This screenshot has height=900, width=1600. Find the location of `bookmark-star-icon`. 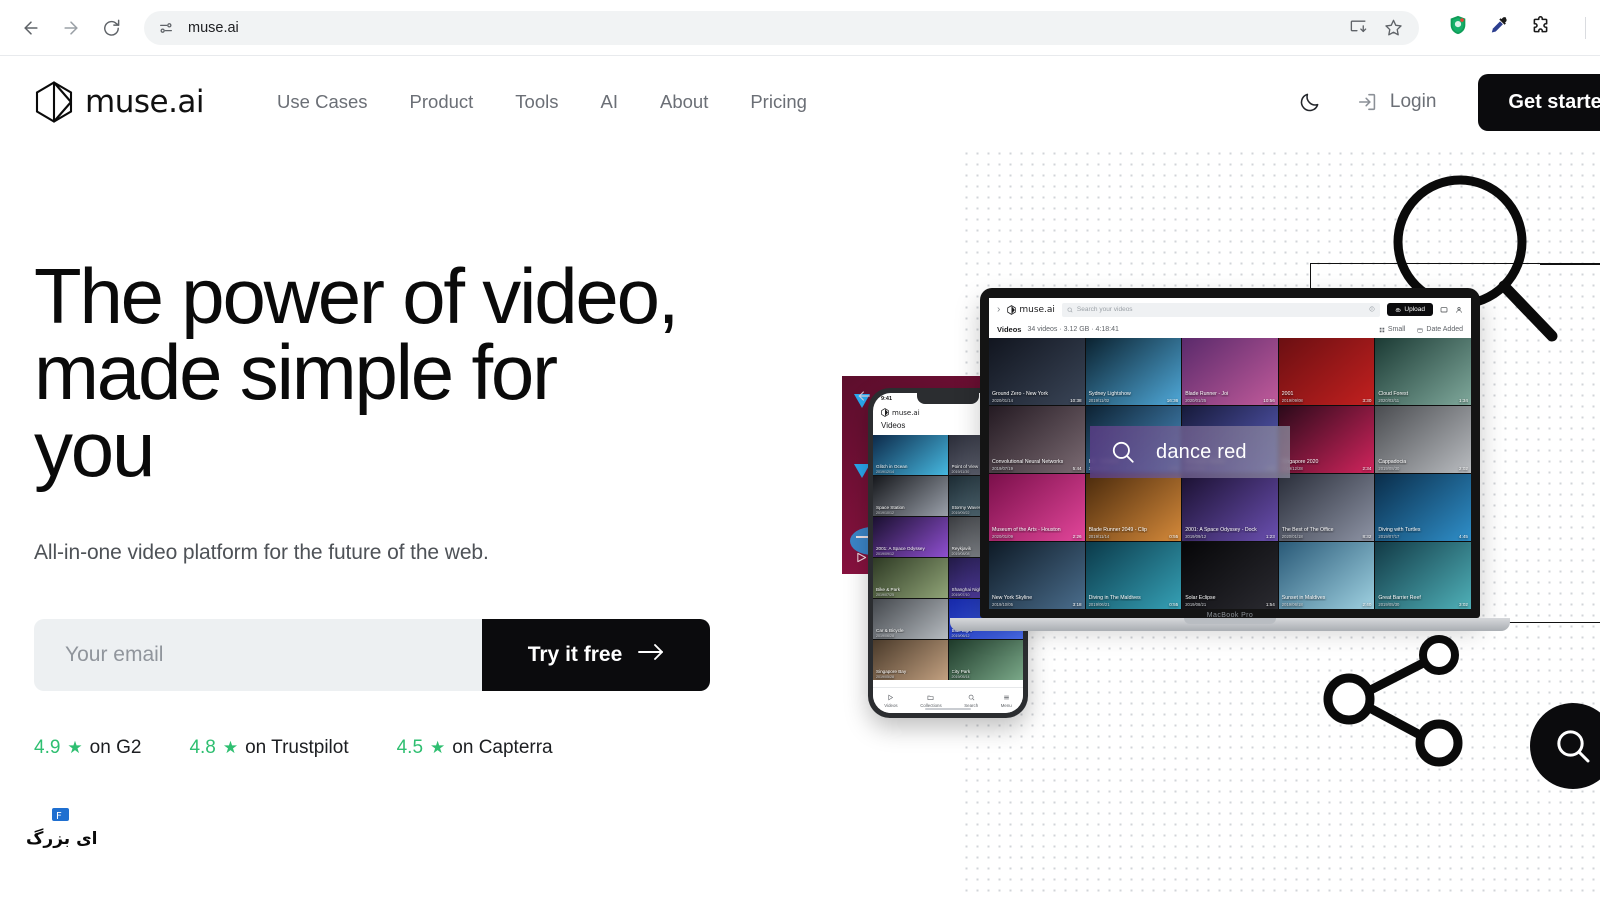

bookmark-star-icon is located at coordinates (1393, 27).